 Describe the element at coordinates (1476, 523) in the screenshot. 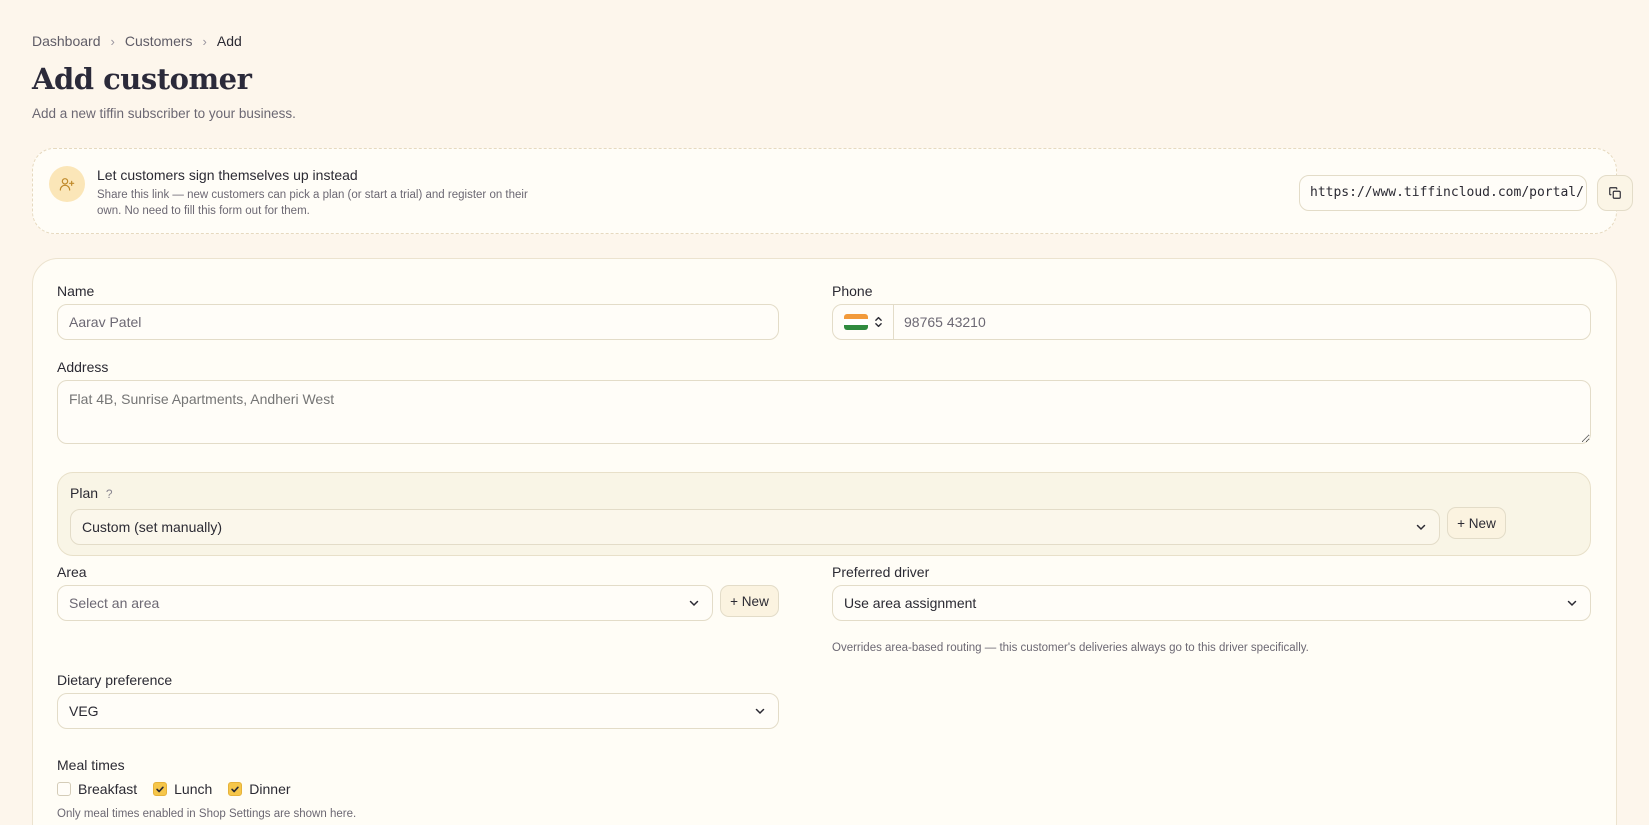

I see `new-plan-button: + New` at that location.